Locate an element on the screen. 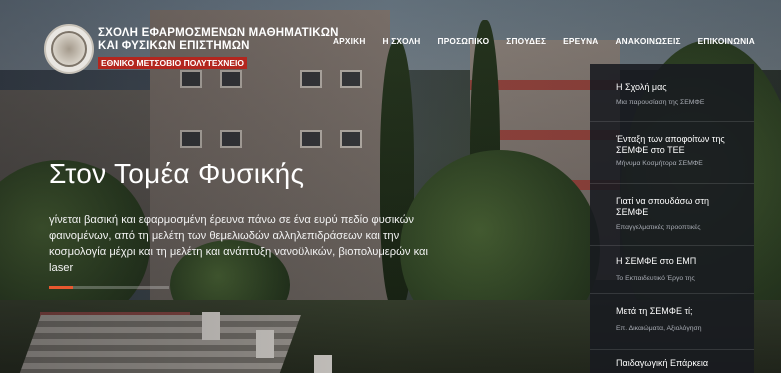  sidebar-item-title: Η Σχολή μας is located at coordinates (641, 87).